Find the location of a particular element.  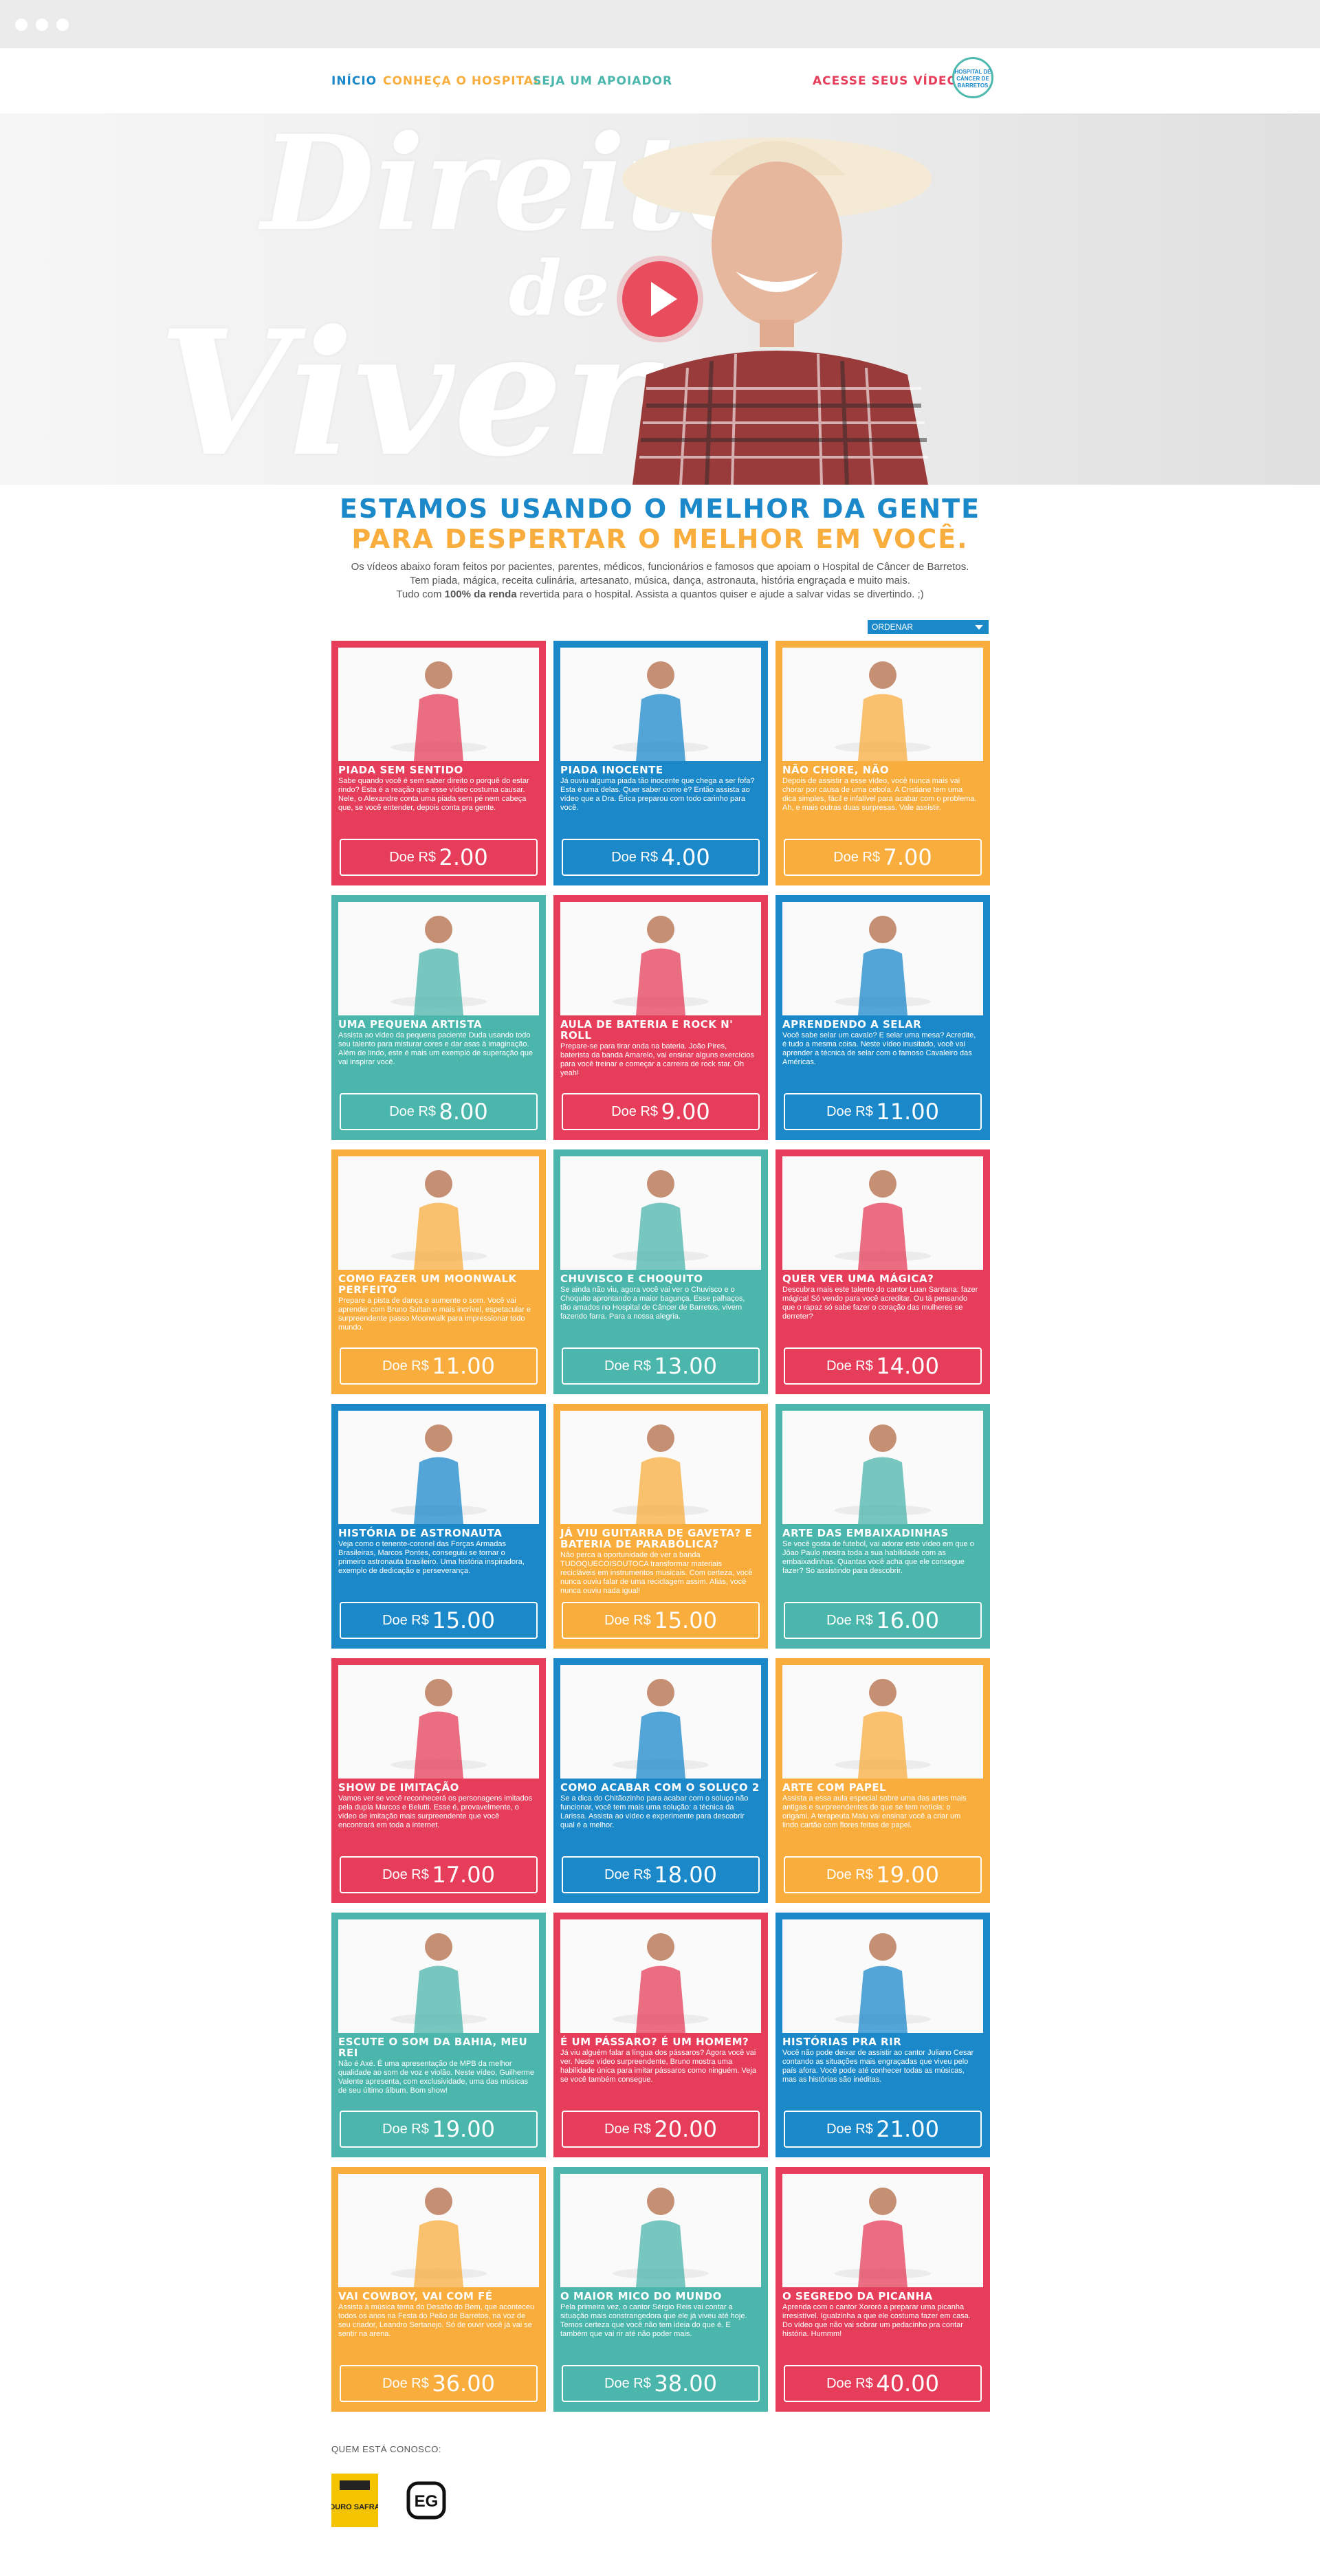

donate-button: Doe R$ 21.00 is located at coordinates (883, 2129).